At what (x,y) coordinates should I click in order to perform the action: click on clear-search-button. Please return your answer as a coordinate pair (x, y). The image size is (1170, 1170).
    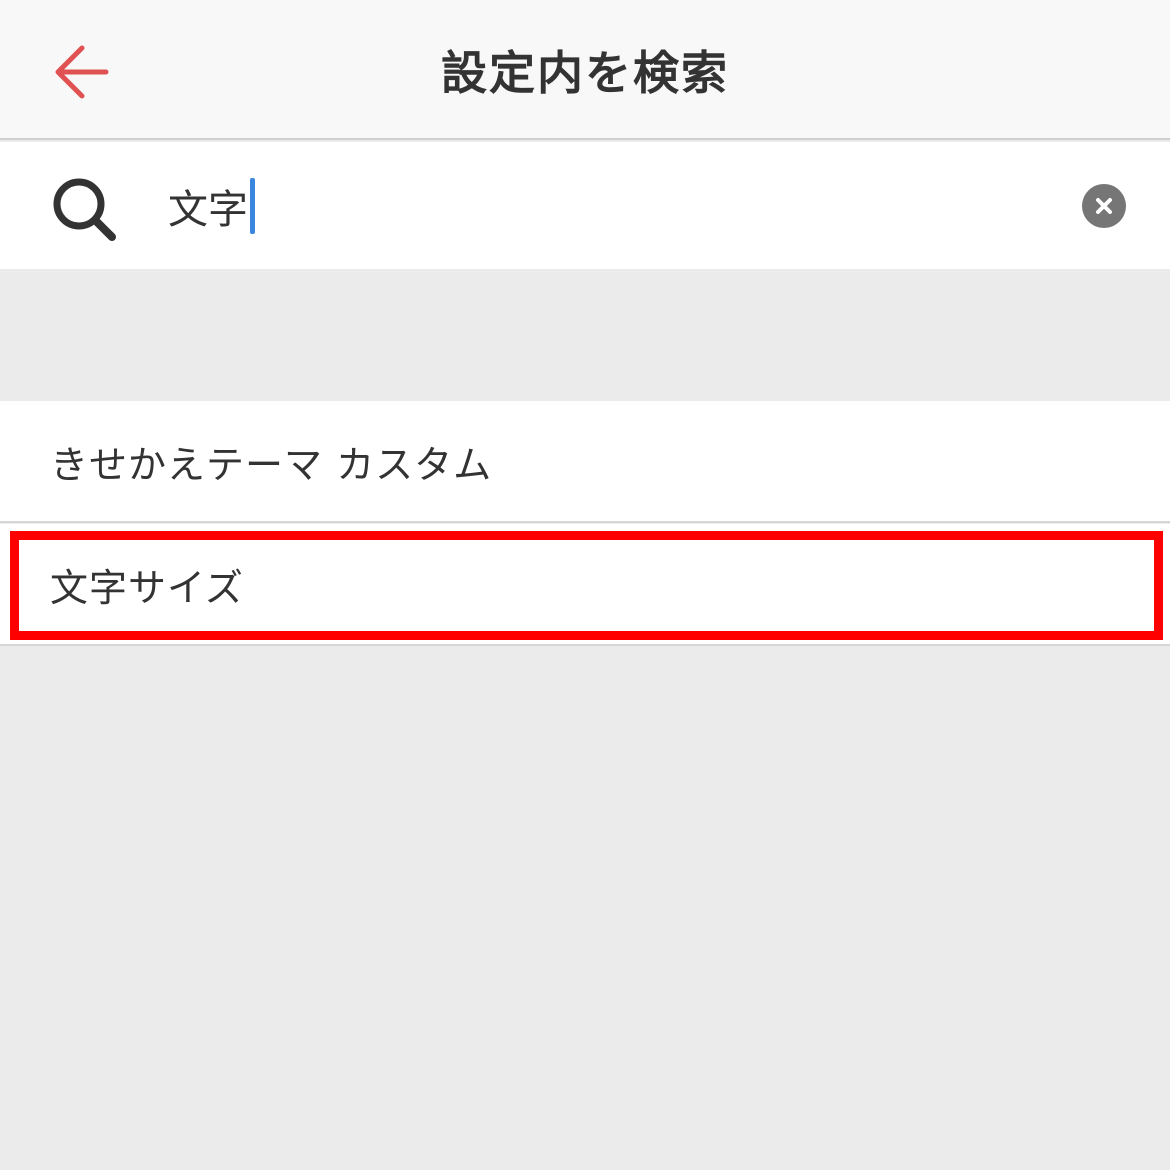
    Looking at the image, I should click on (1104, 206).